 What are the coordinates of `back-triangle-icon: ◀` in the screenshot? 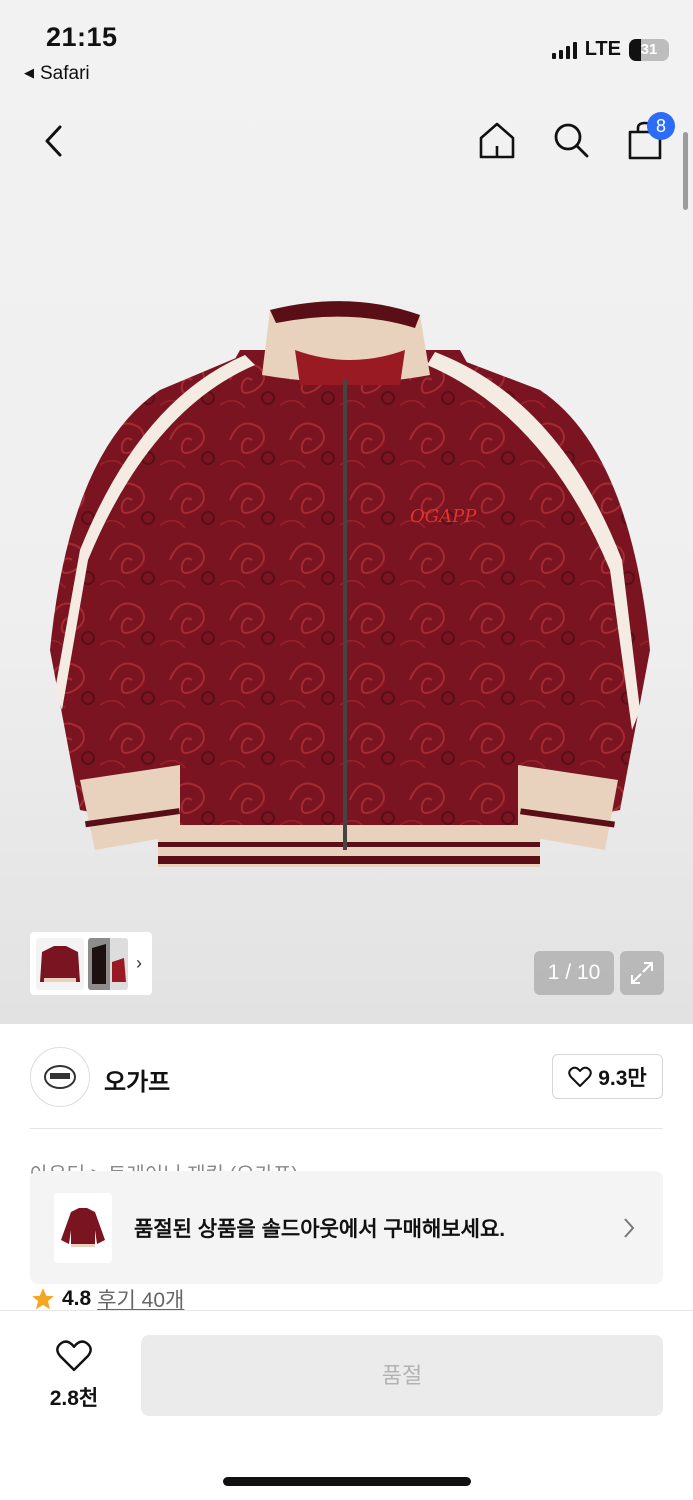 It's located at (29, 72).